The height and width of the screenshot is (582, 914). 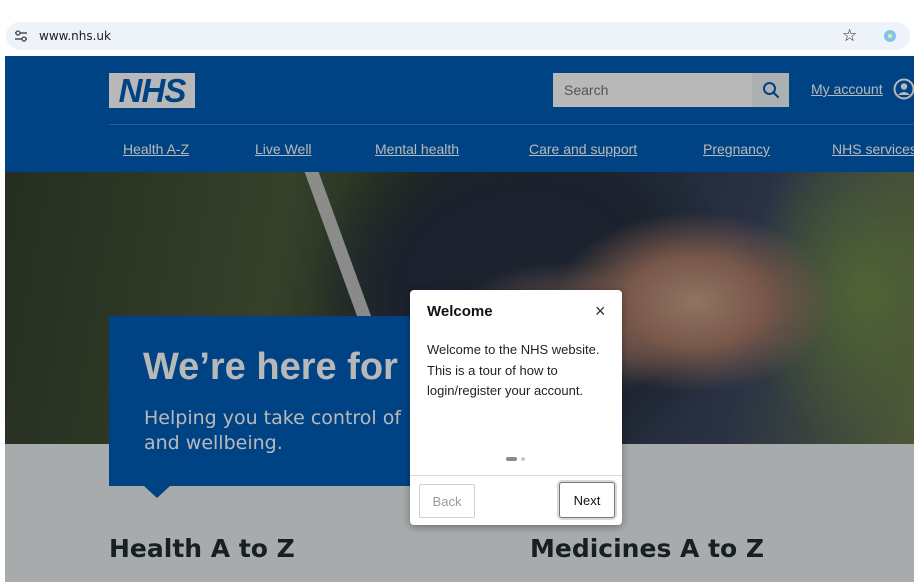 What do you see at coordinates (847, 89) in the screenshot?
I see `my-account-link: My account` at bounding box center [847, 89].